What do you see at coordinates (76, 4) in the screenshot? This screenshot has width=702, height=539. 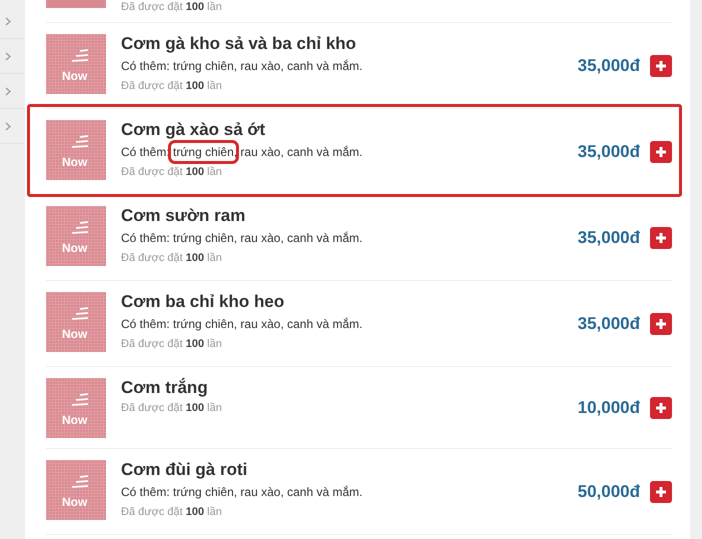 I see `thumbnail` at bounding box center [76, 4].